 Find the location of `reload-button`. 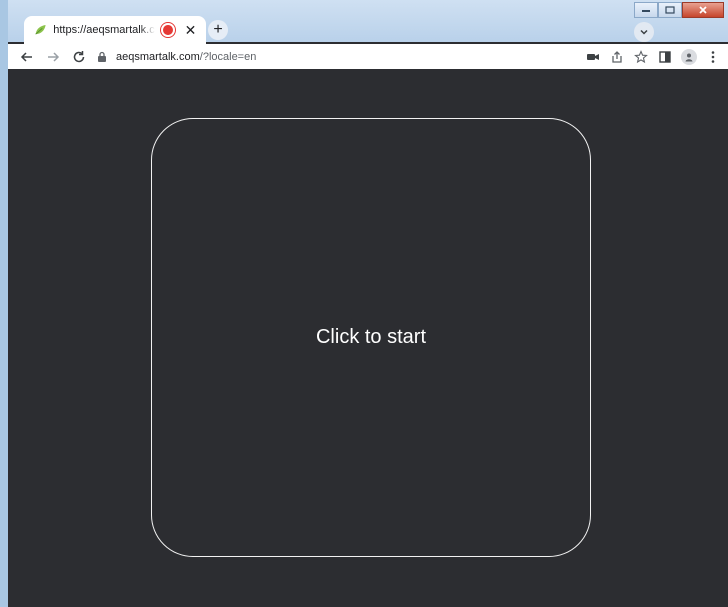

reload-button is located at coordinates (79, 57).